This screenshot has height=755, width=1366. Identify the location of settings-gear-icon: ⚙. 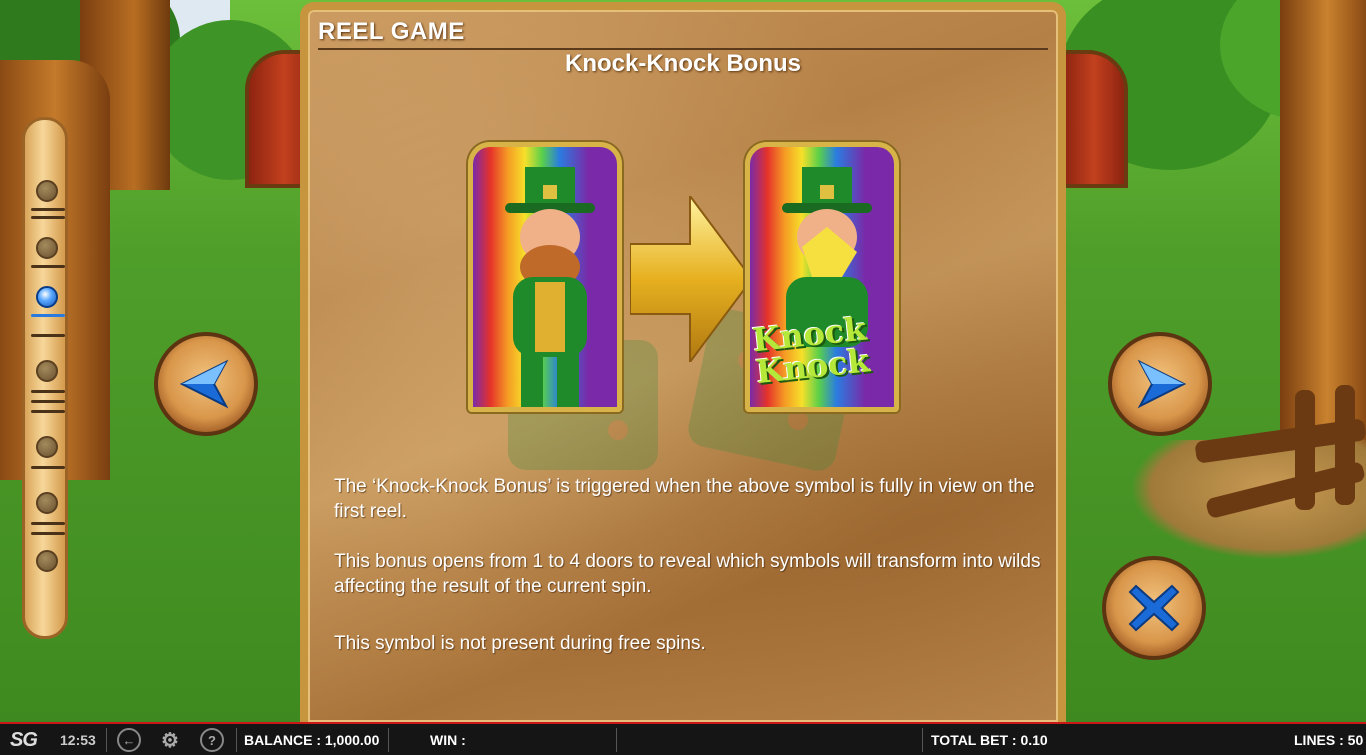
(170, 740).